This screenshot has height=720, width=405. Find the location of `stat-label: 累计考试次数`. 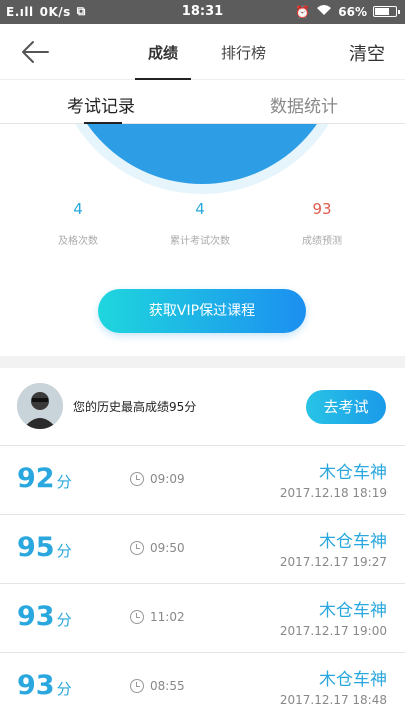

stat-label: 累计考试次数 is located at coordinates (200, 241).